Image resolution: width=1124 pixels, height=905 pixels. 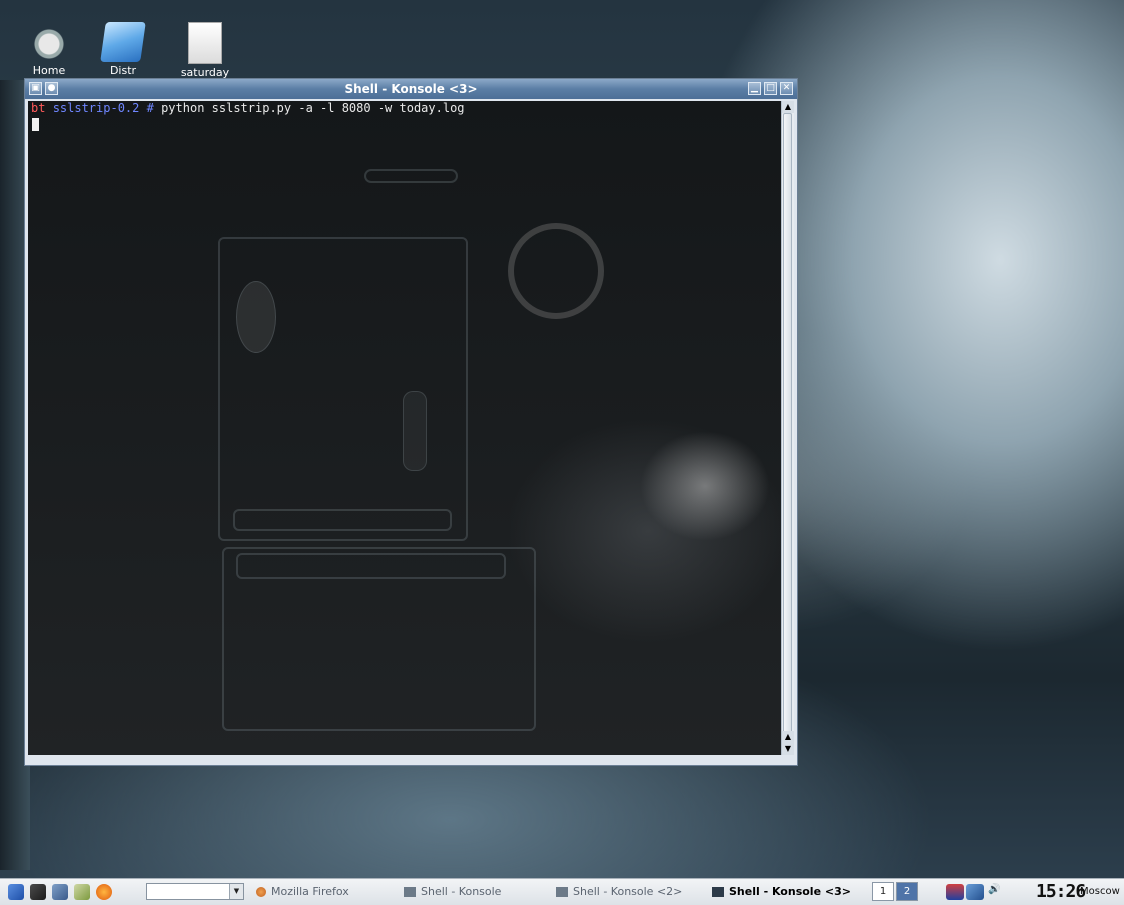 I want to click on desktop-icon-distr: Distr, so click(x=123, y=49).